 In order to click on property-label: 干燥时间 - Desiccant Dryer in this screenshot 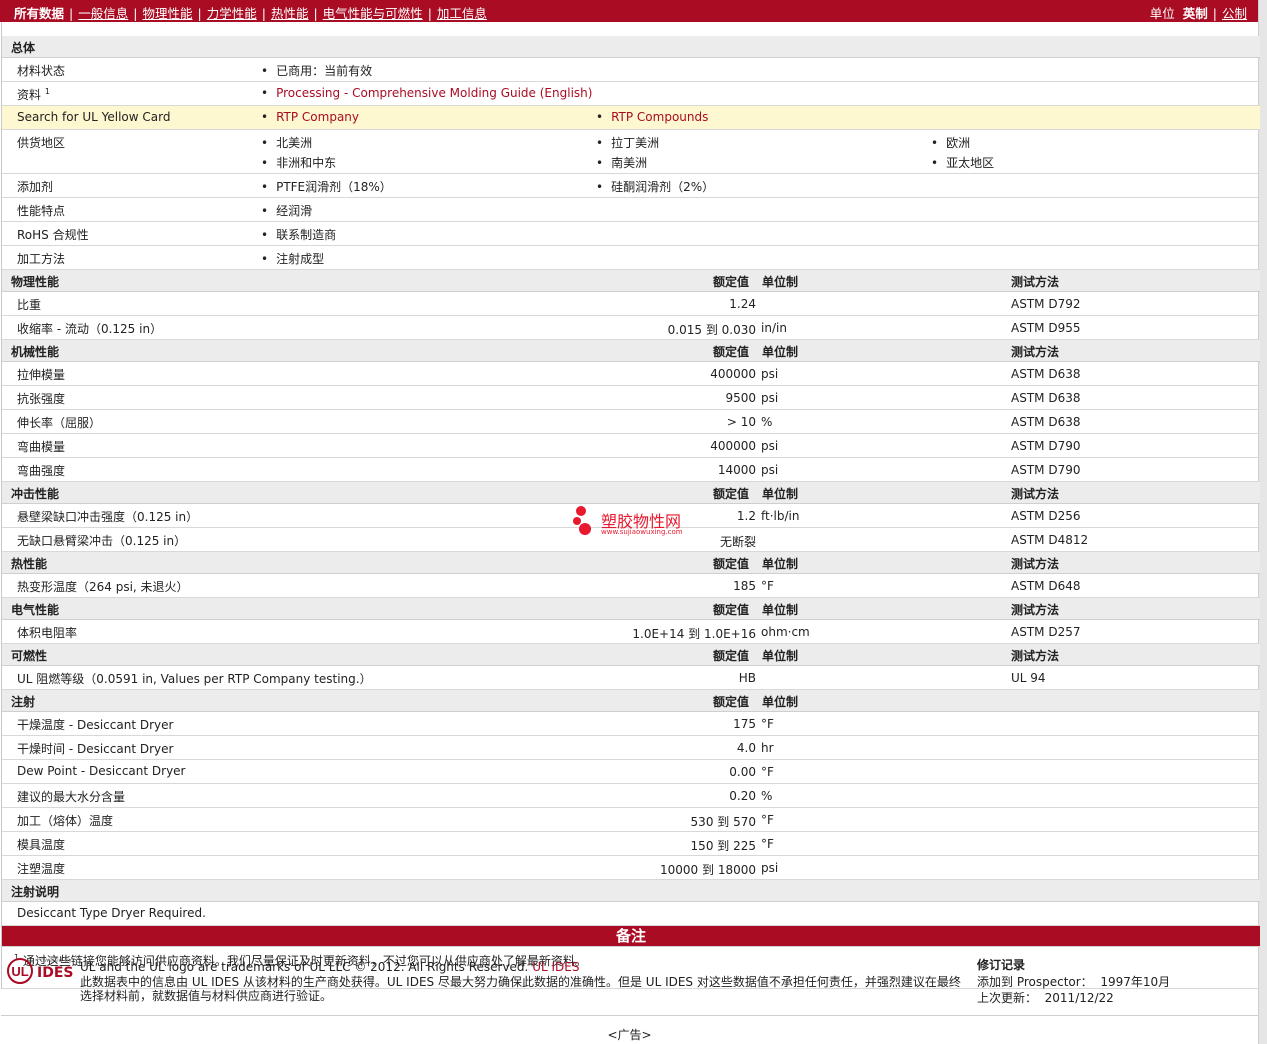, I will do `click(95, 749)`.